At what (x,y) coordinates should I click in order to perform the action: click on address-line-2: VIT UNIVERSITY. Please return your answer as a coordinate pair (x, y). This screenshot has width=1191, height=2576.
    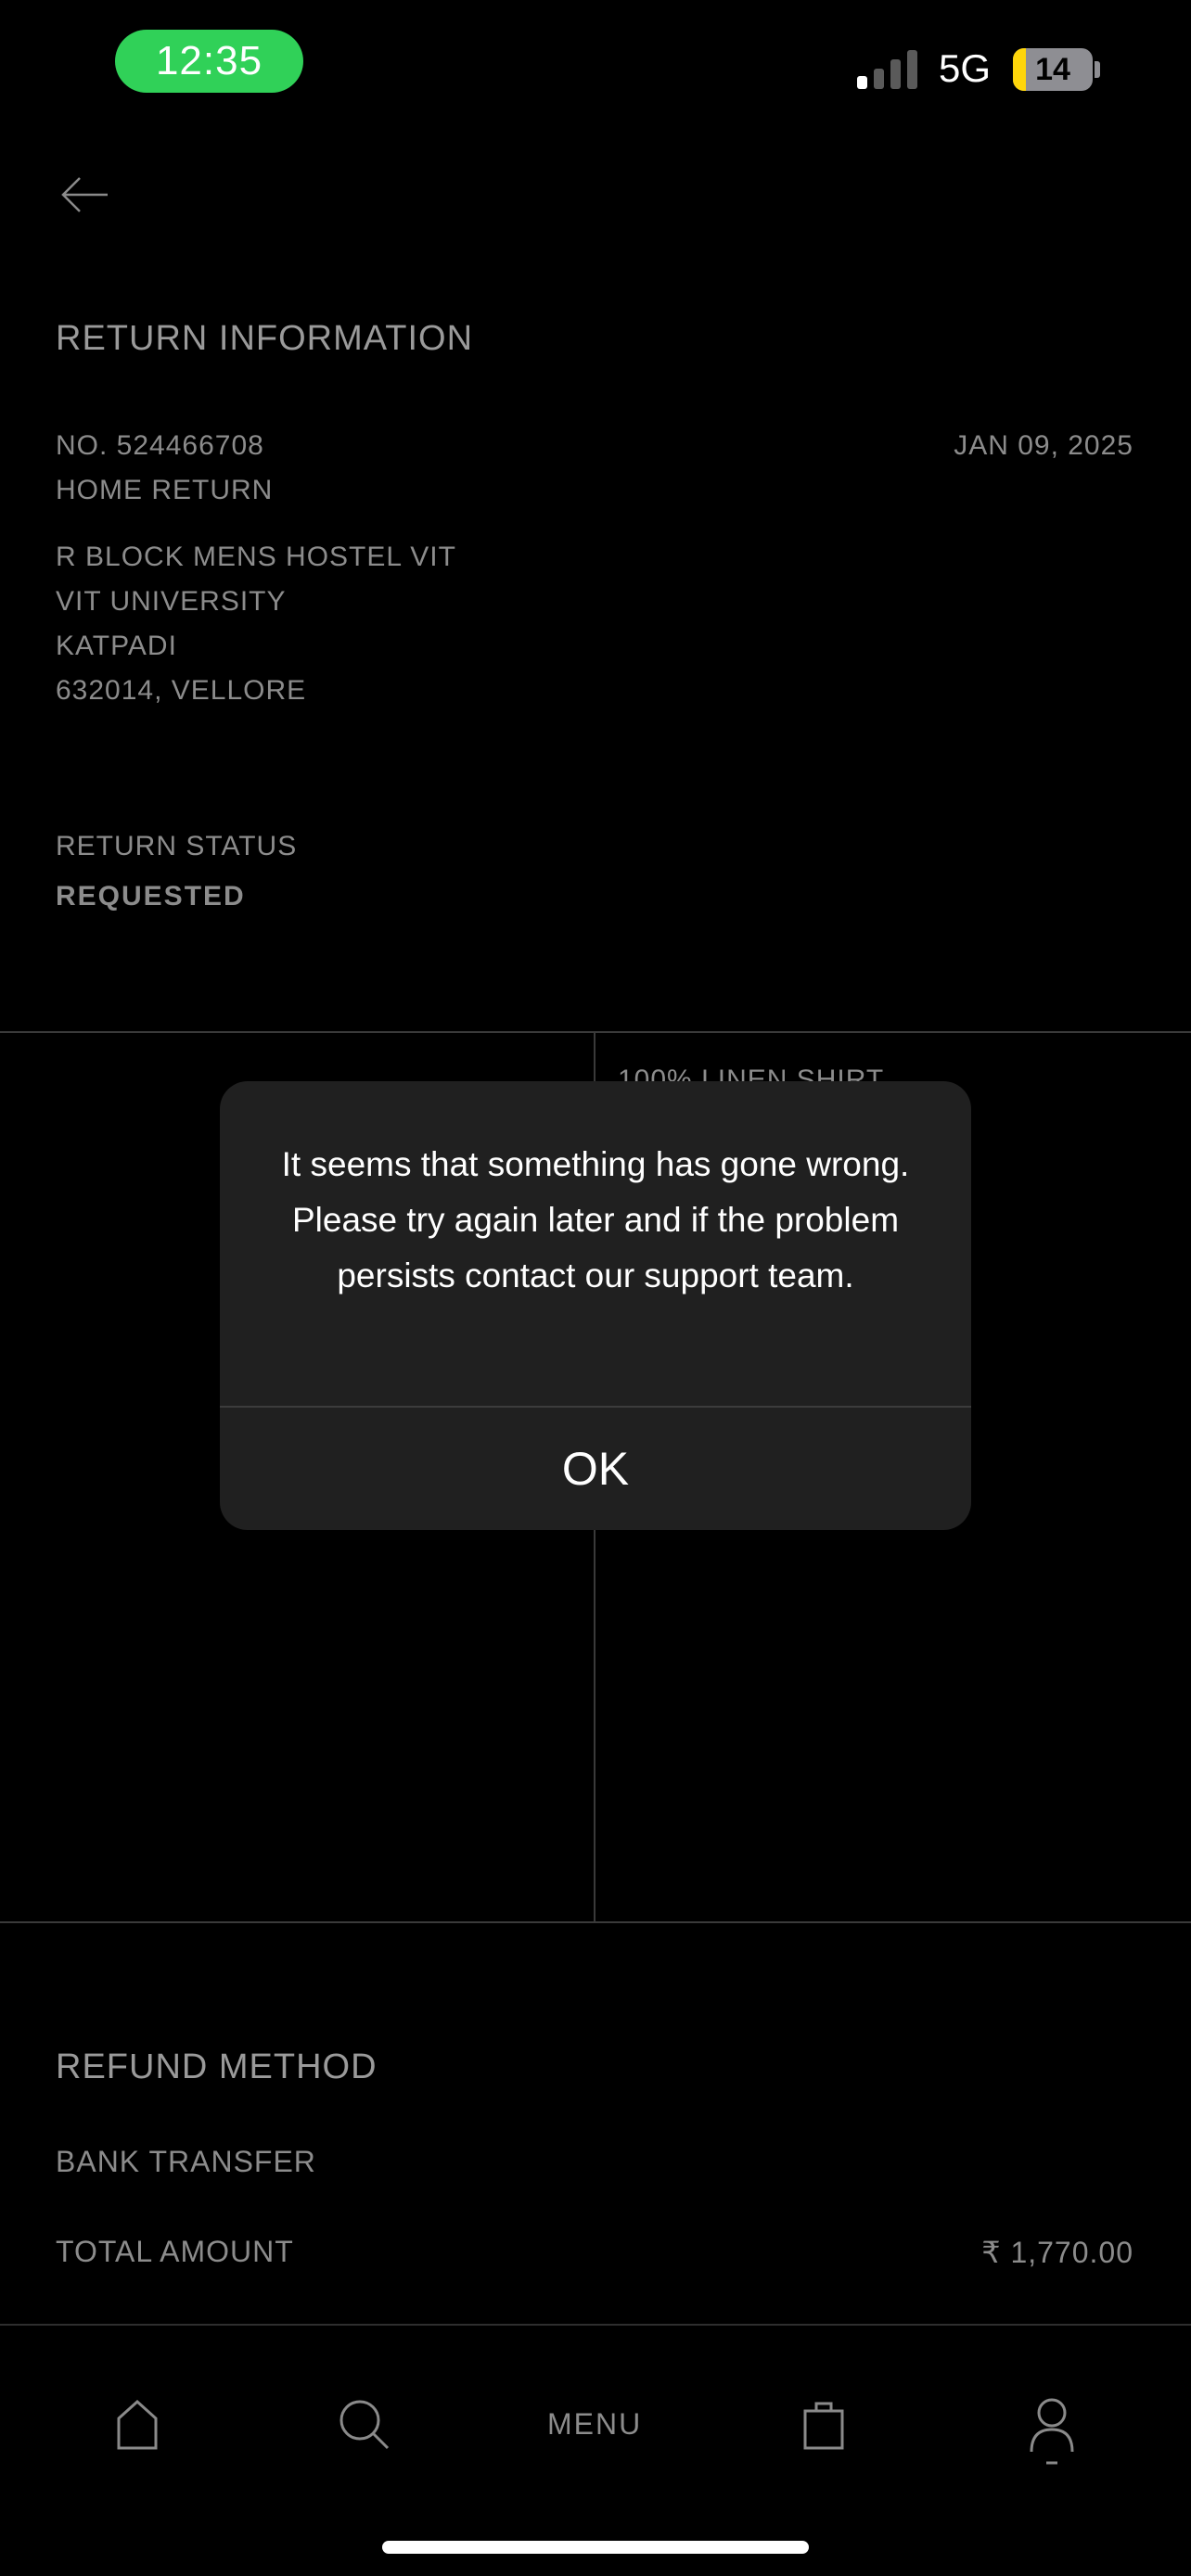
    Looking at the image, I should click on (171, 602).